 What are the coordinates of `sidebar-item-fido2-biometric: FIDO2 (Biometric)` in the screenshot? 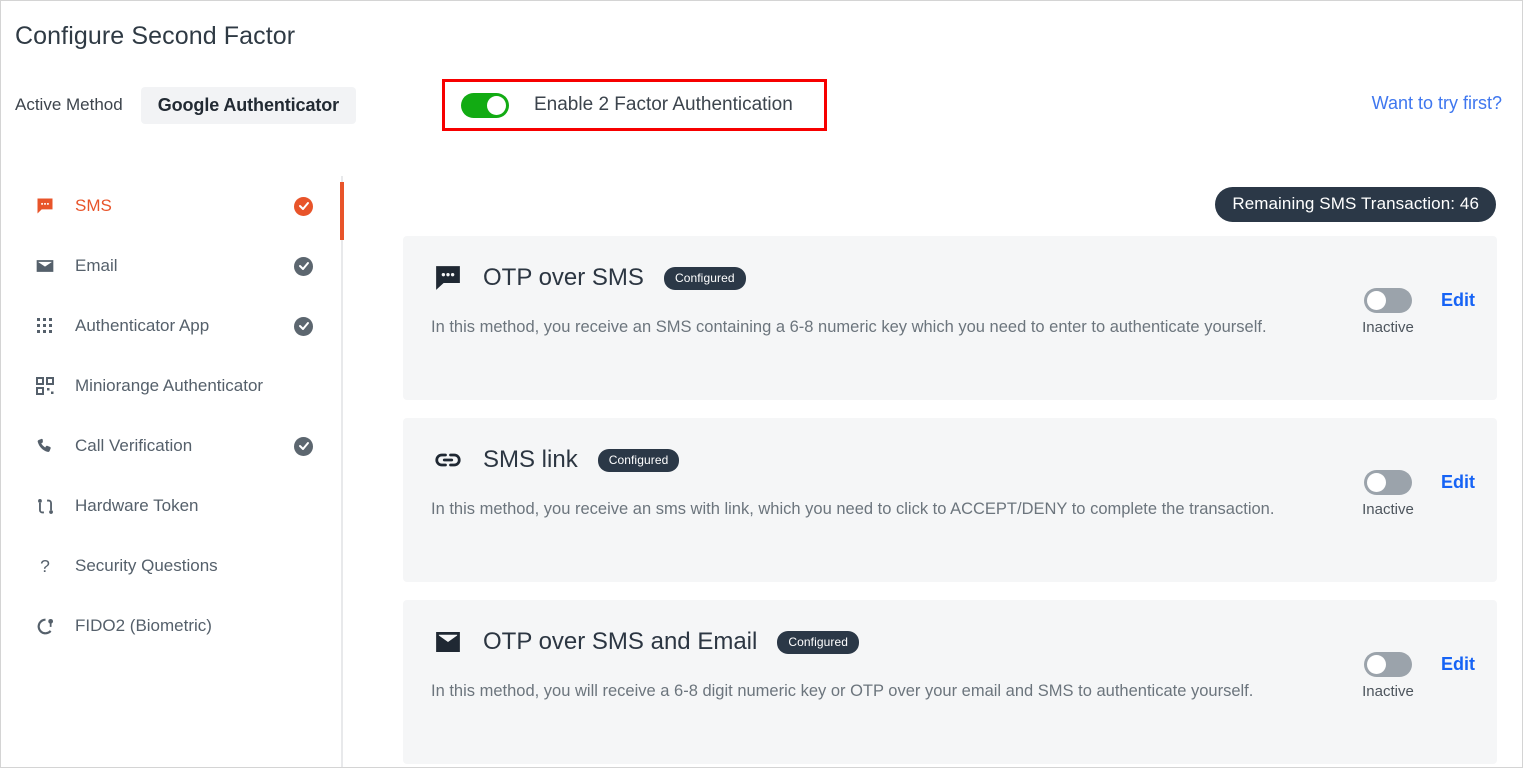 It's located at (171, 626).